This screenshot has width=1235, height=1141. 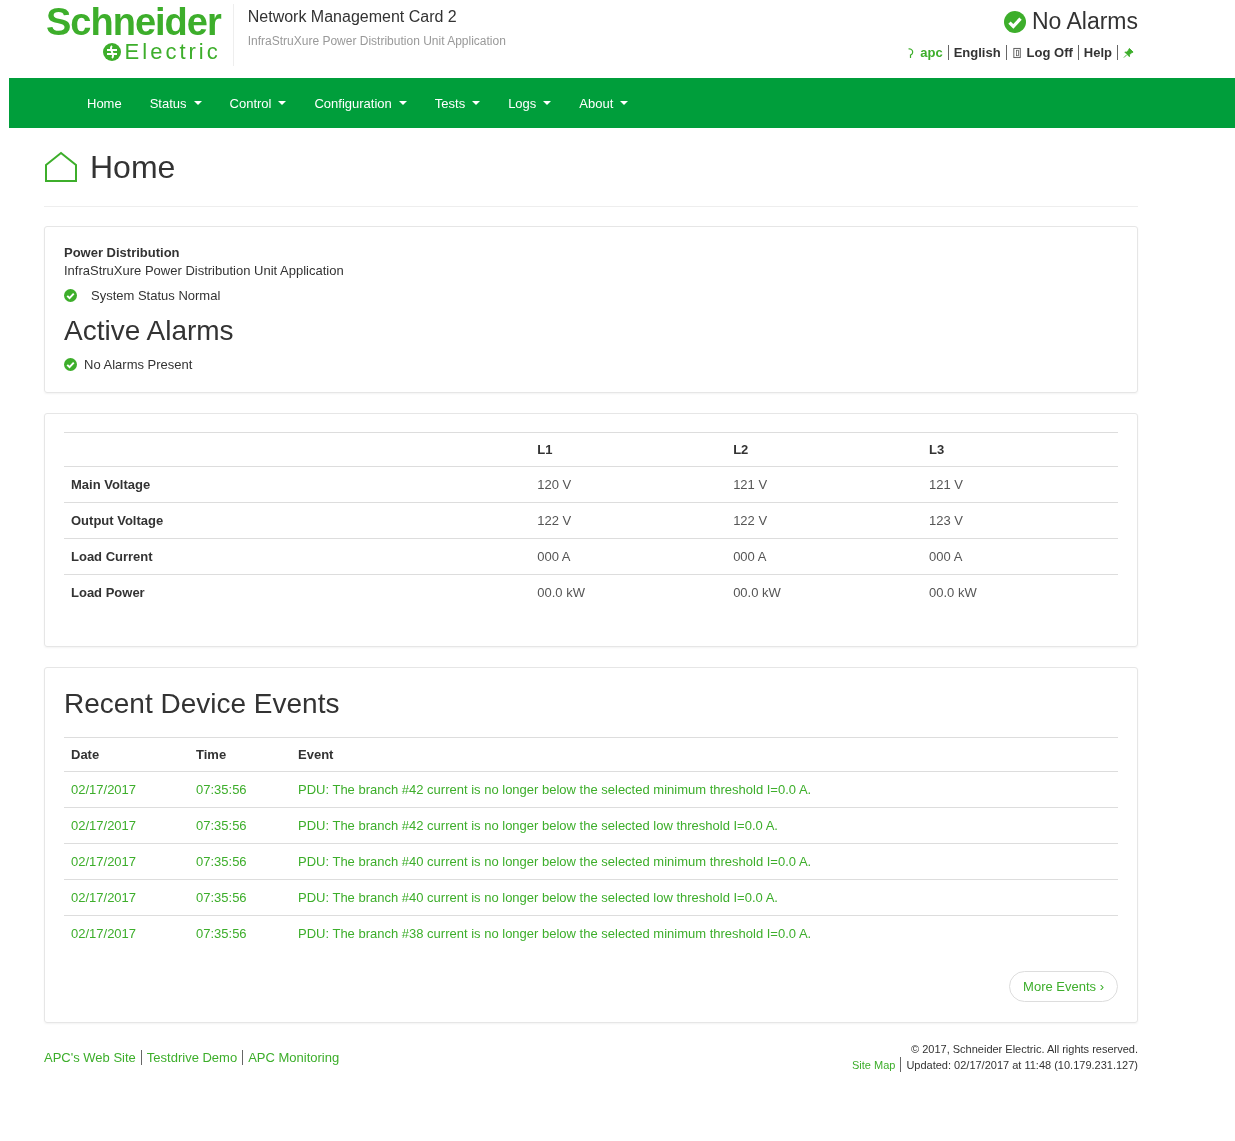 I want to click on status-text: No Alarms Present, so click(x=138, y=364).